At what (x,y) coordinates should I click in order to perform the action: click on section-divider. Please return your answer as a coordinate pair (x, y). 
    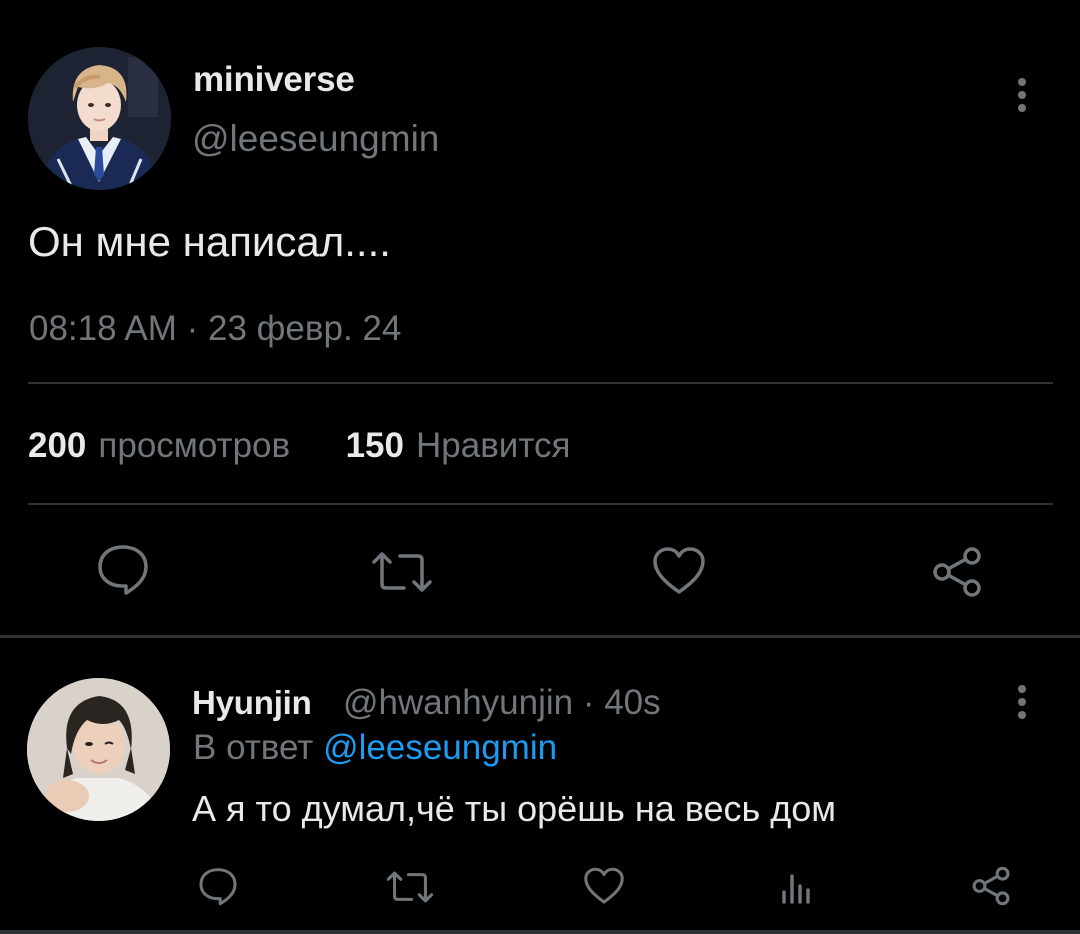
    Looking at the image, I should click on (540, 636).